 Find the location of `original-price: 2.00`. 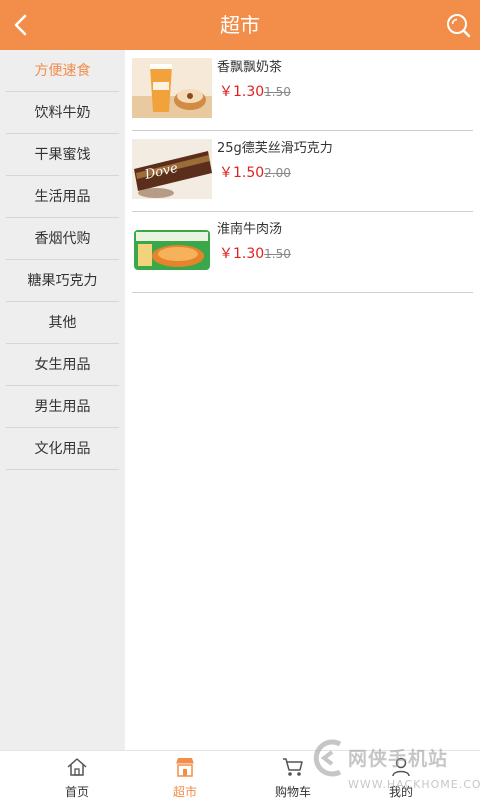

original-price: 2.00 is located at coordinates (277, 173).